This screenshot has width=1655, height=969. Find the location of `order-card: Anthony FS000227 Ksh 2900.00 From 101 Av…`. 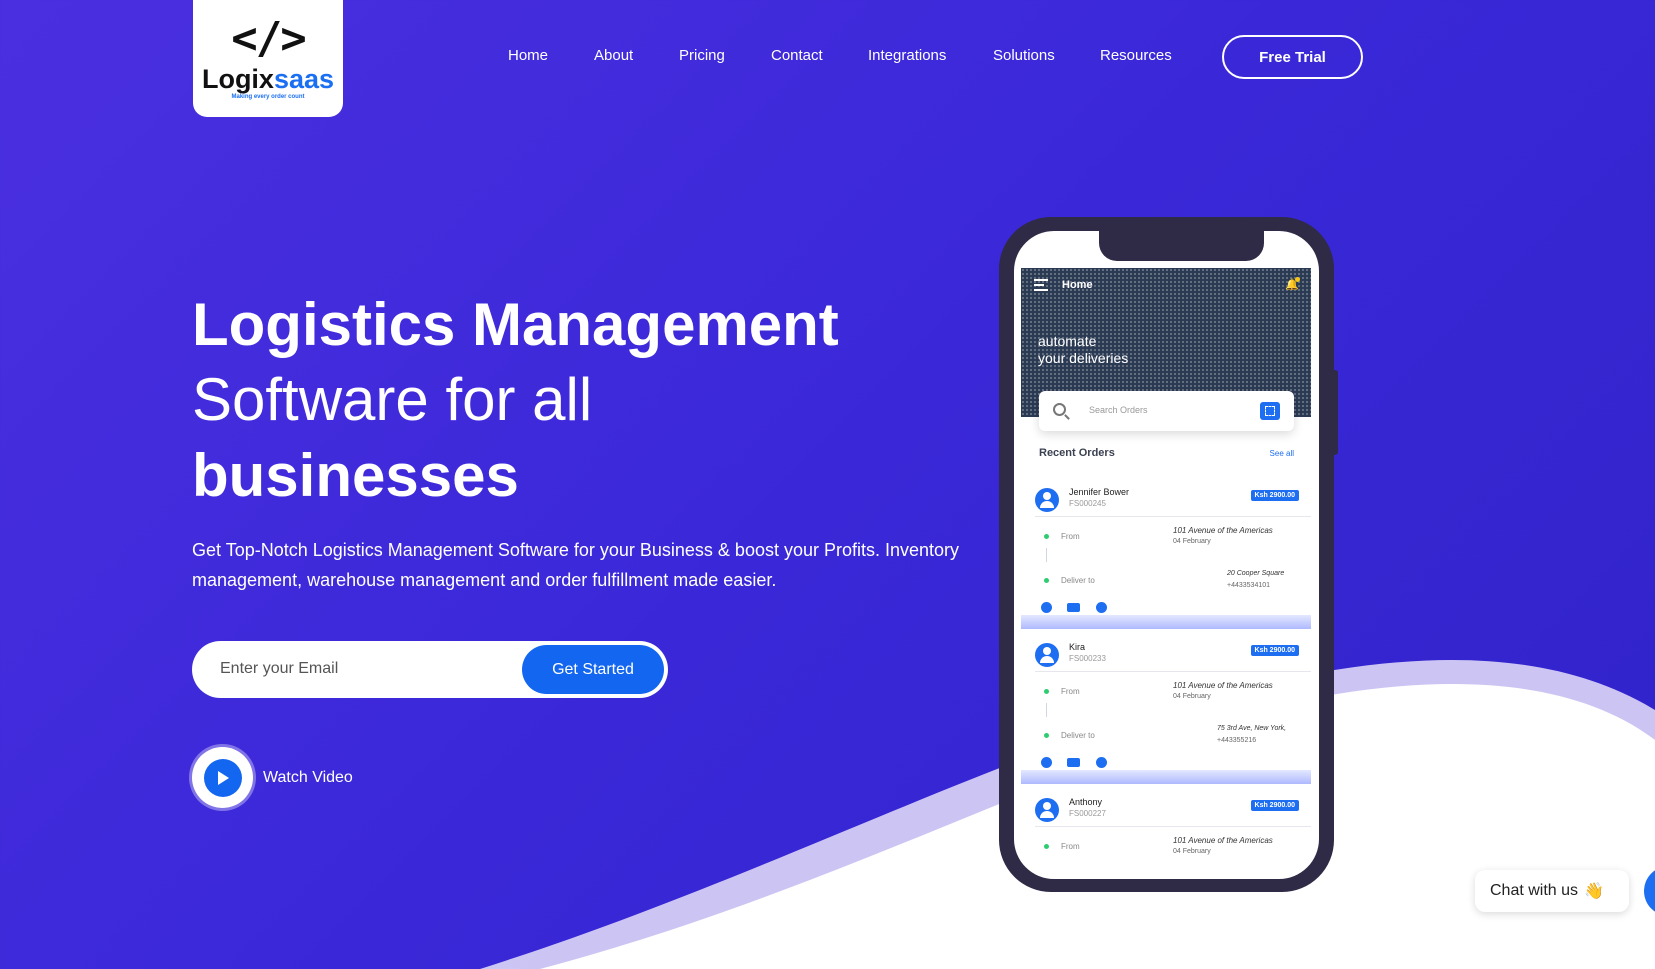

order-card: Anthony FS000227 Ksh 2900.00 From 101 Av… is located at coordinates (1166, 833).